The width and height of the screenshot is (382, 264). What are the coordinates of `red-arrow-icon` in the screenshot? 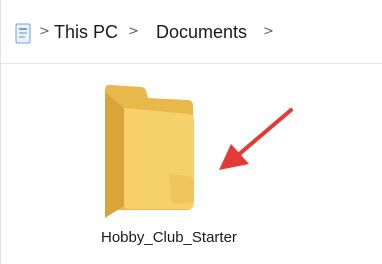 It's located at (256, 139).